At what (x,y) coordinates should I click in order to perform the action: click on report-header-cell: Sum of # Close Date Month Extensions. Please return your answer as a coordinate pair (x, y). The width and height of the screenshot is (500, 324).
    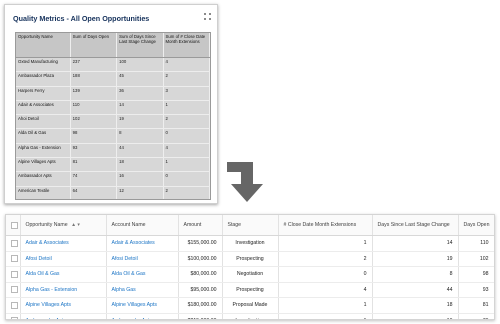
    Looking at the image, I should click on (186, 45).